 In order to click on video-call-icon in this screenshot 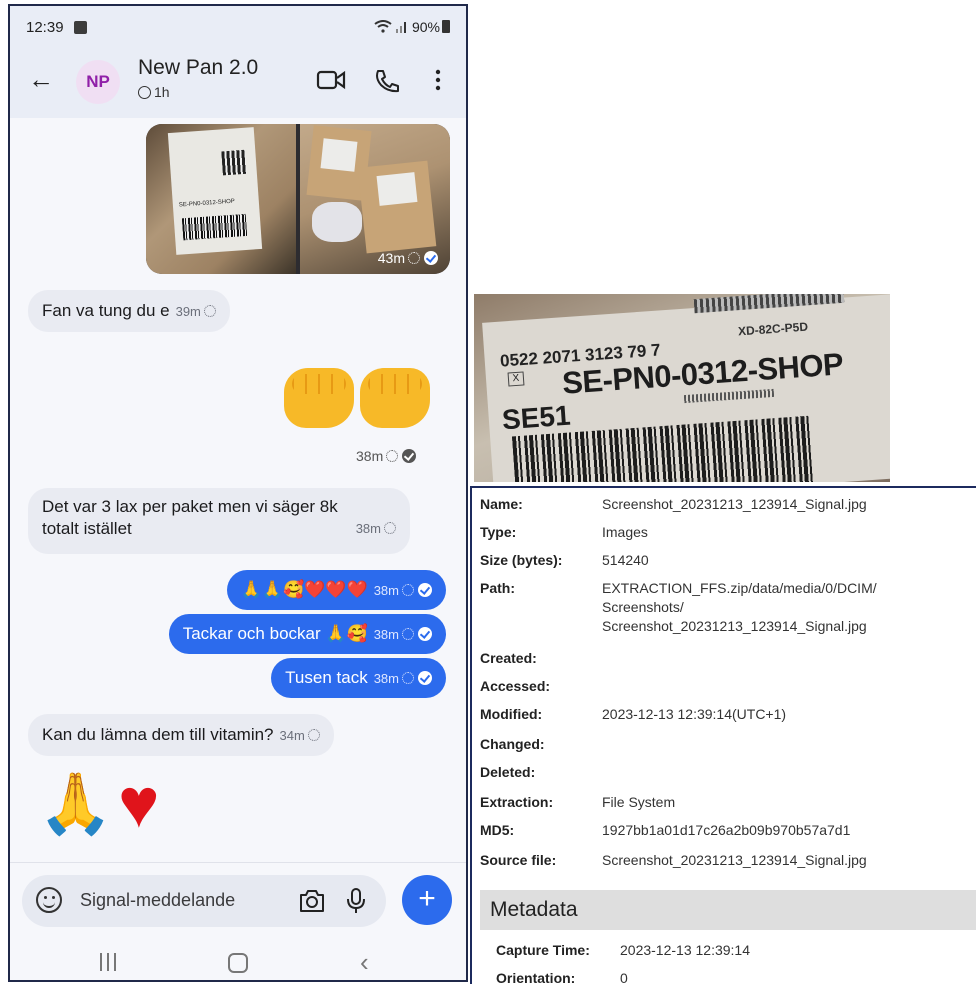, I will do `click(331, 80)`.